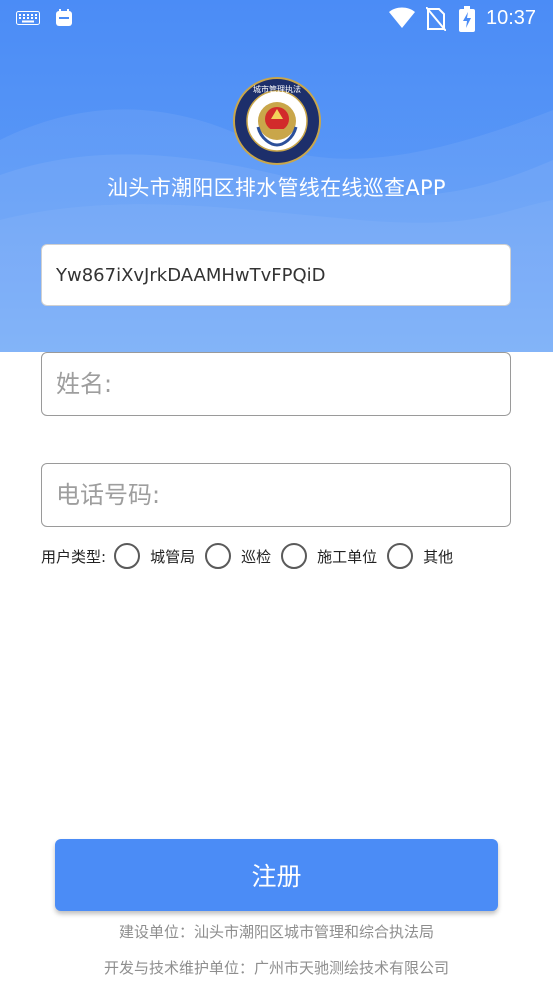 The height and width of the screenshot is (983, 553). I want to click on status-bar: 10:37, so click(276, 19).